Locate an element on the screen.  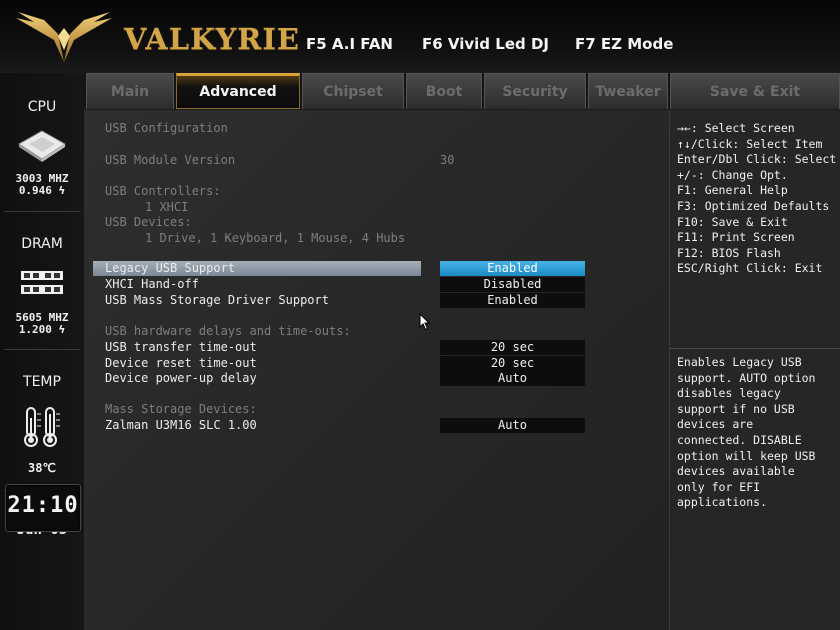
help-key-line: ESC/Right Click: Exit is located at coordinates (750, 268).